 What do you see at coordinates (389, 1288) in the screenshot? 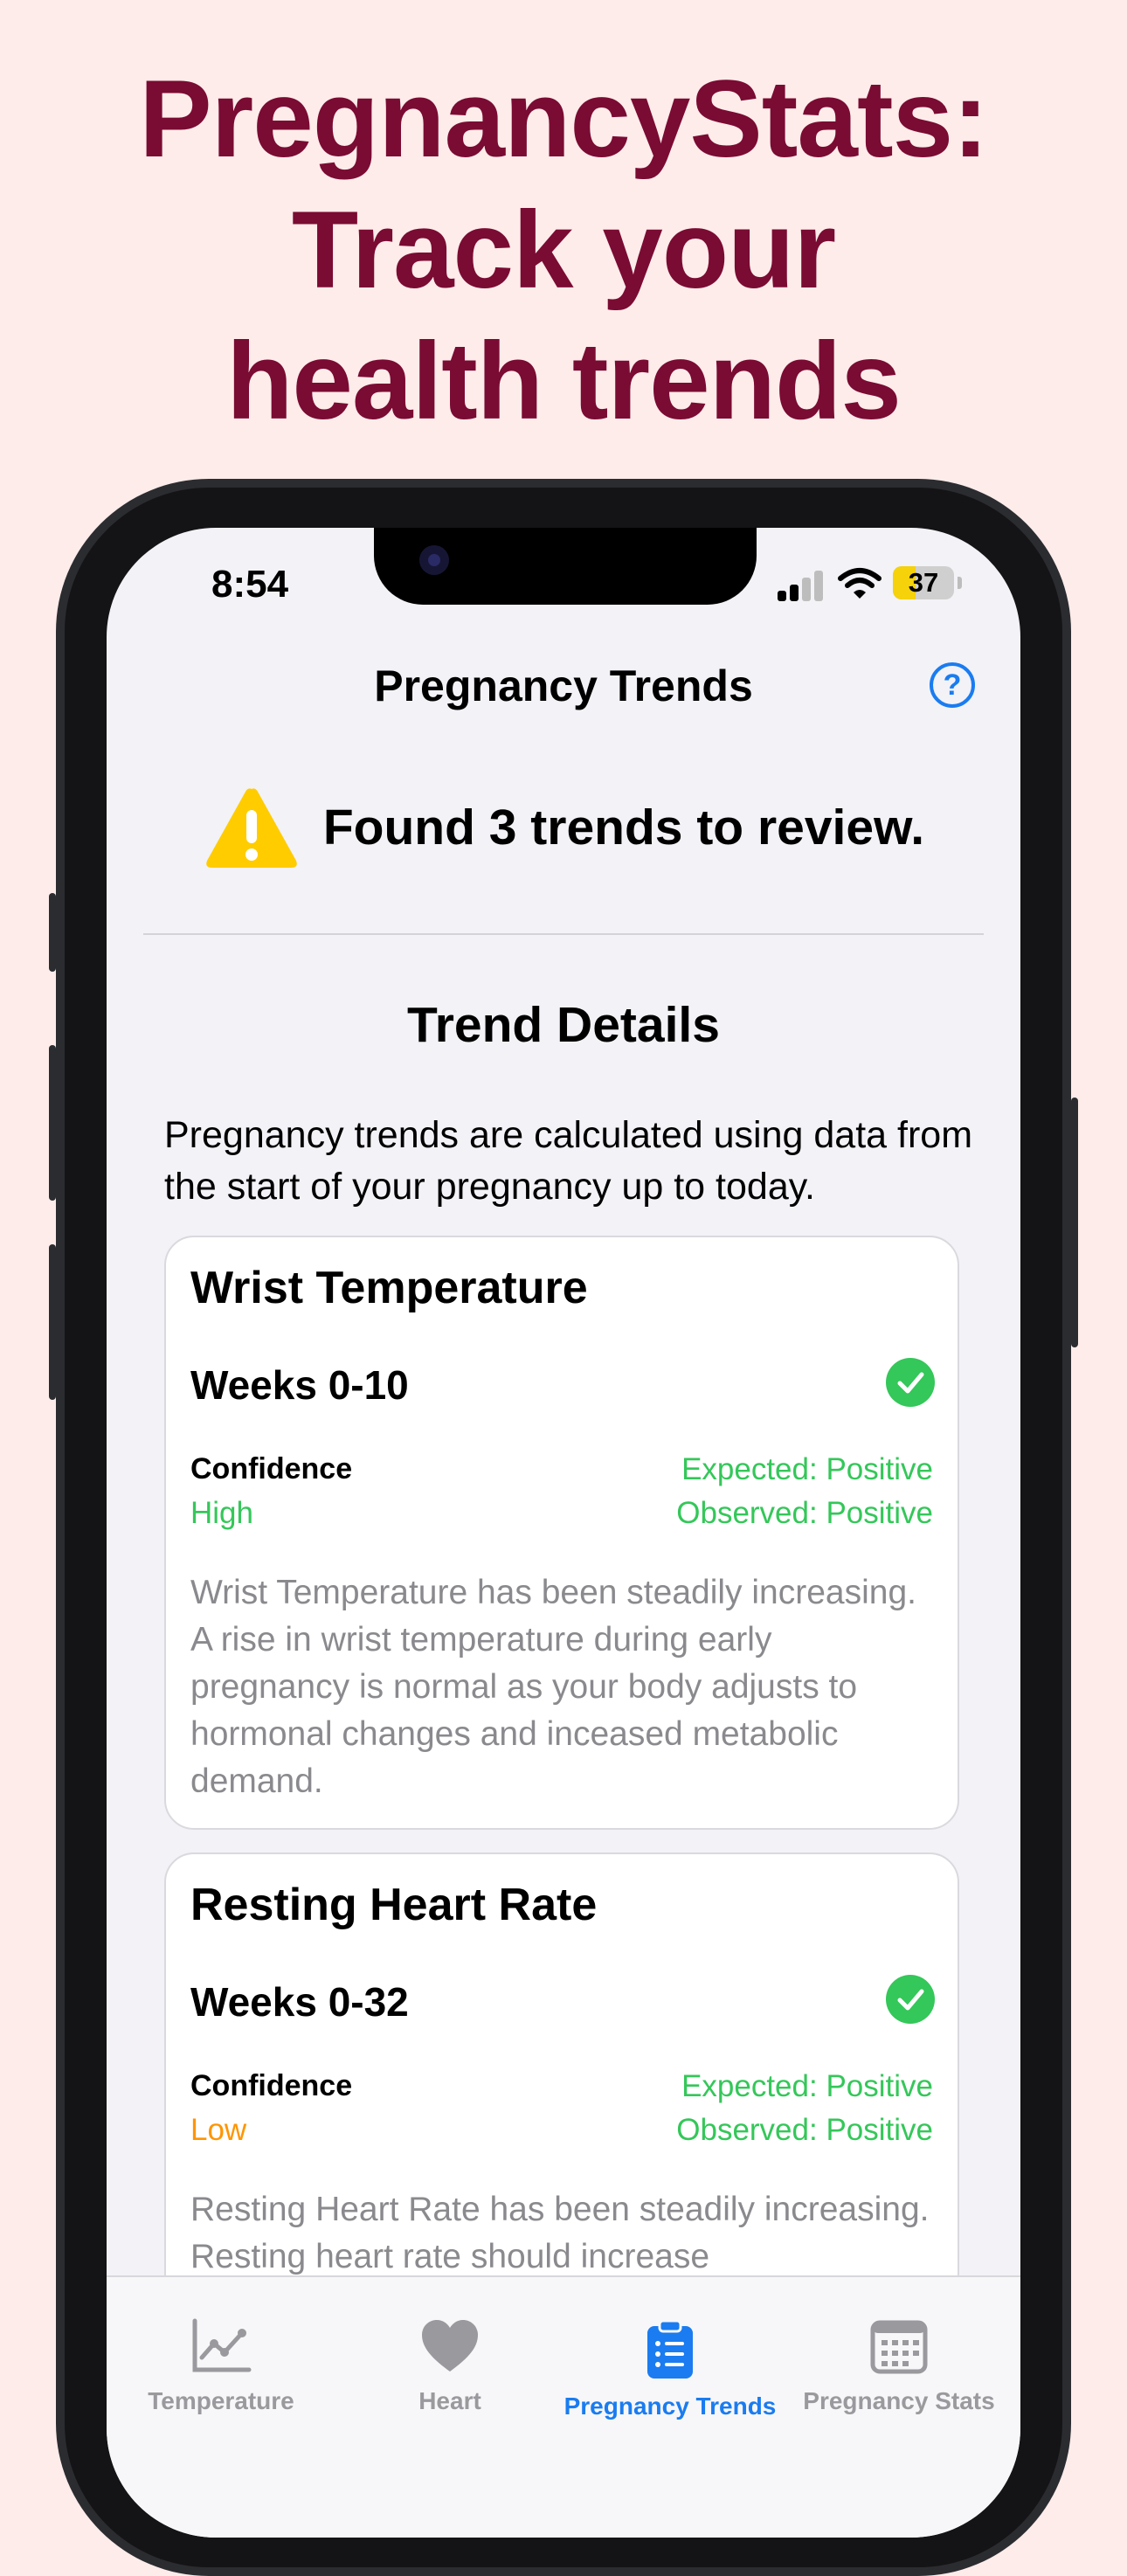
I see `card-title: Wrist Temperature` at bounding box center [389, 1288].